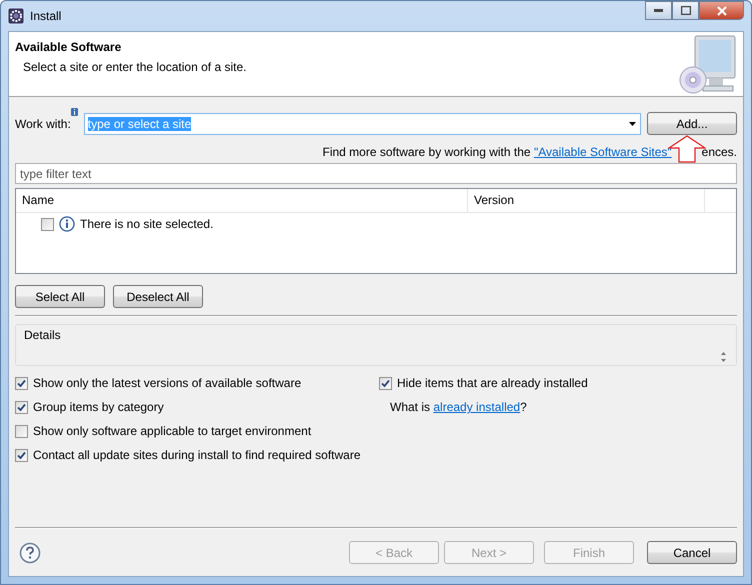 This screenshot has width=752, height=585. Describe the element at coordinates (167, 383) in the screenshot. I see `option-label: Show only the latest versions of available software` at that location.